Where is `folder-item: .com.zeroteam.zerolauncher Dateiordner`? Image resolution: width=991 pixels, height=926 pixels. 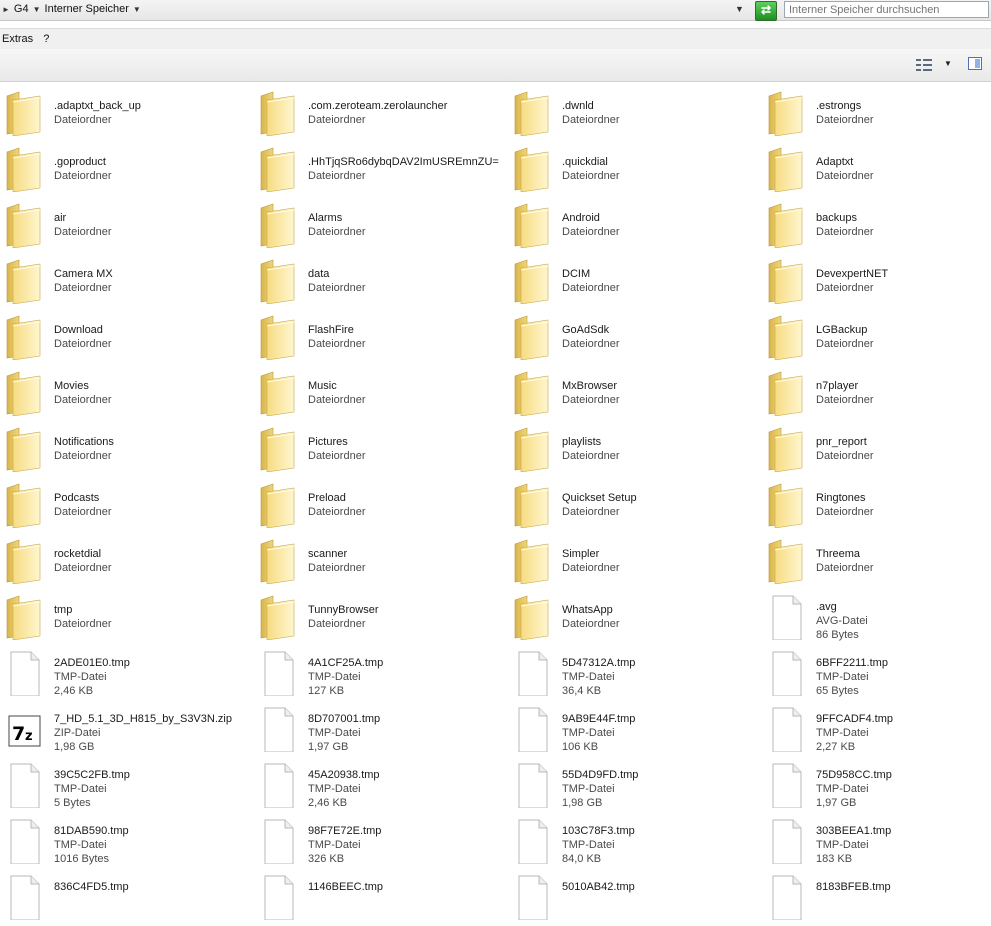
folder-item: .com.zeroteam.zerolauncher Dateiordner is located at coordinates (381, 114).